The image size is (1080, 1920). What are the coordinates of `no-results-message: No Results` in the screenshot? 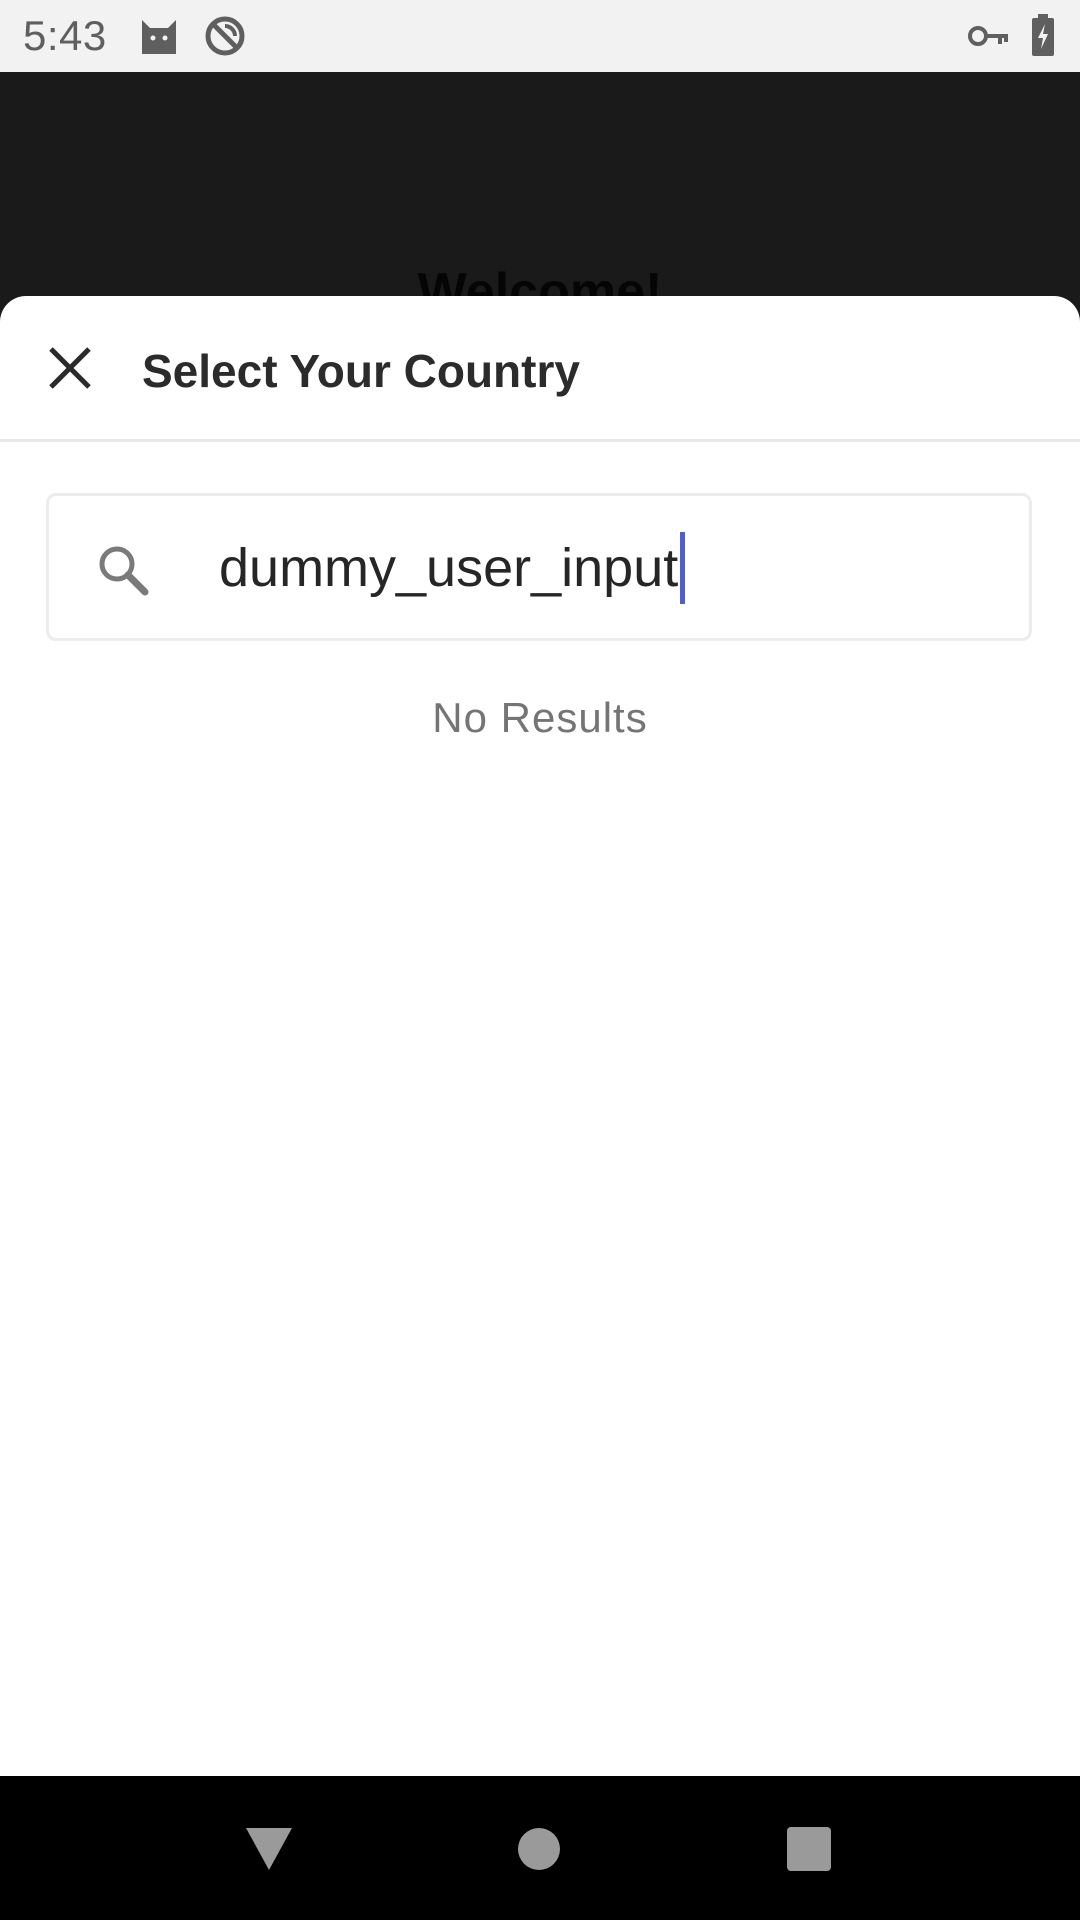 It's located at (540, 717).